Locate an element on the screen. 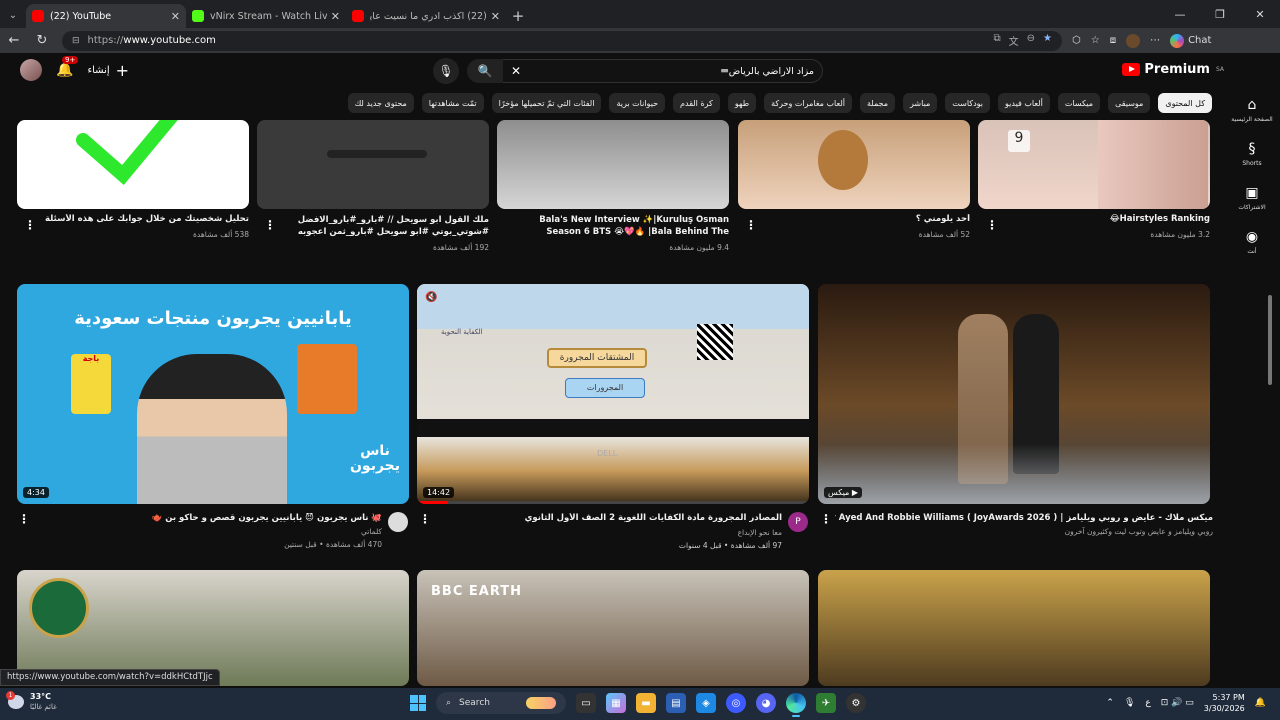 This screenshot has height=720, width=1280. category-chip: كل المحتوى is located at coordinates (1185, 103).